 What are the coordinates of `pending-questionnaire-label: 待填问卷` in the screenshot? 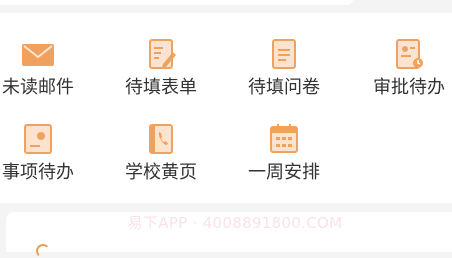 It's located at (284, 87).